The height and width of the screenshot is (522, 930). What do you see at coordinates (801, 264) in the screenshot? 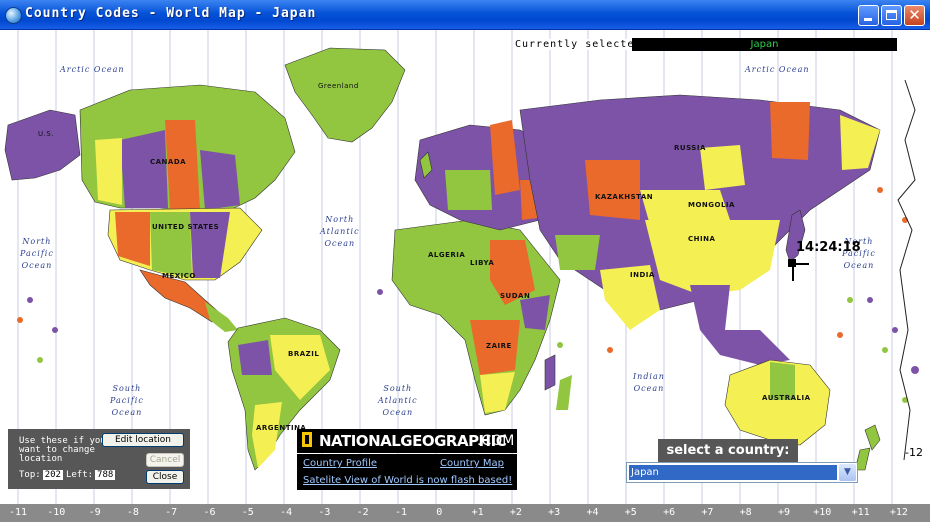
I see `marker-crosshair` at bounding box center [801, 264].